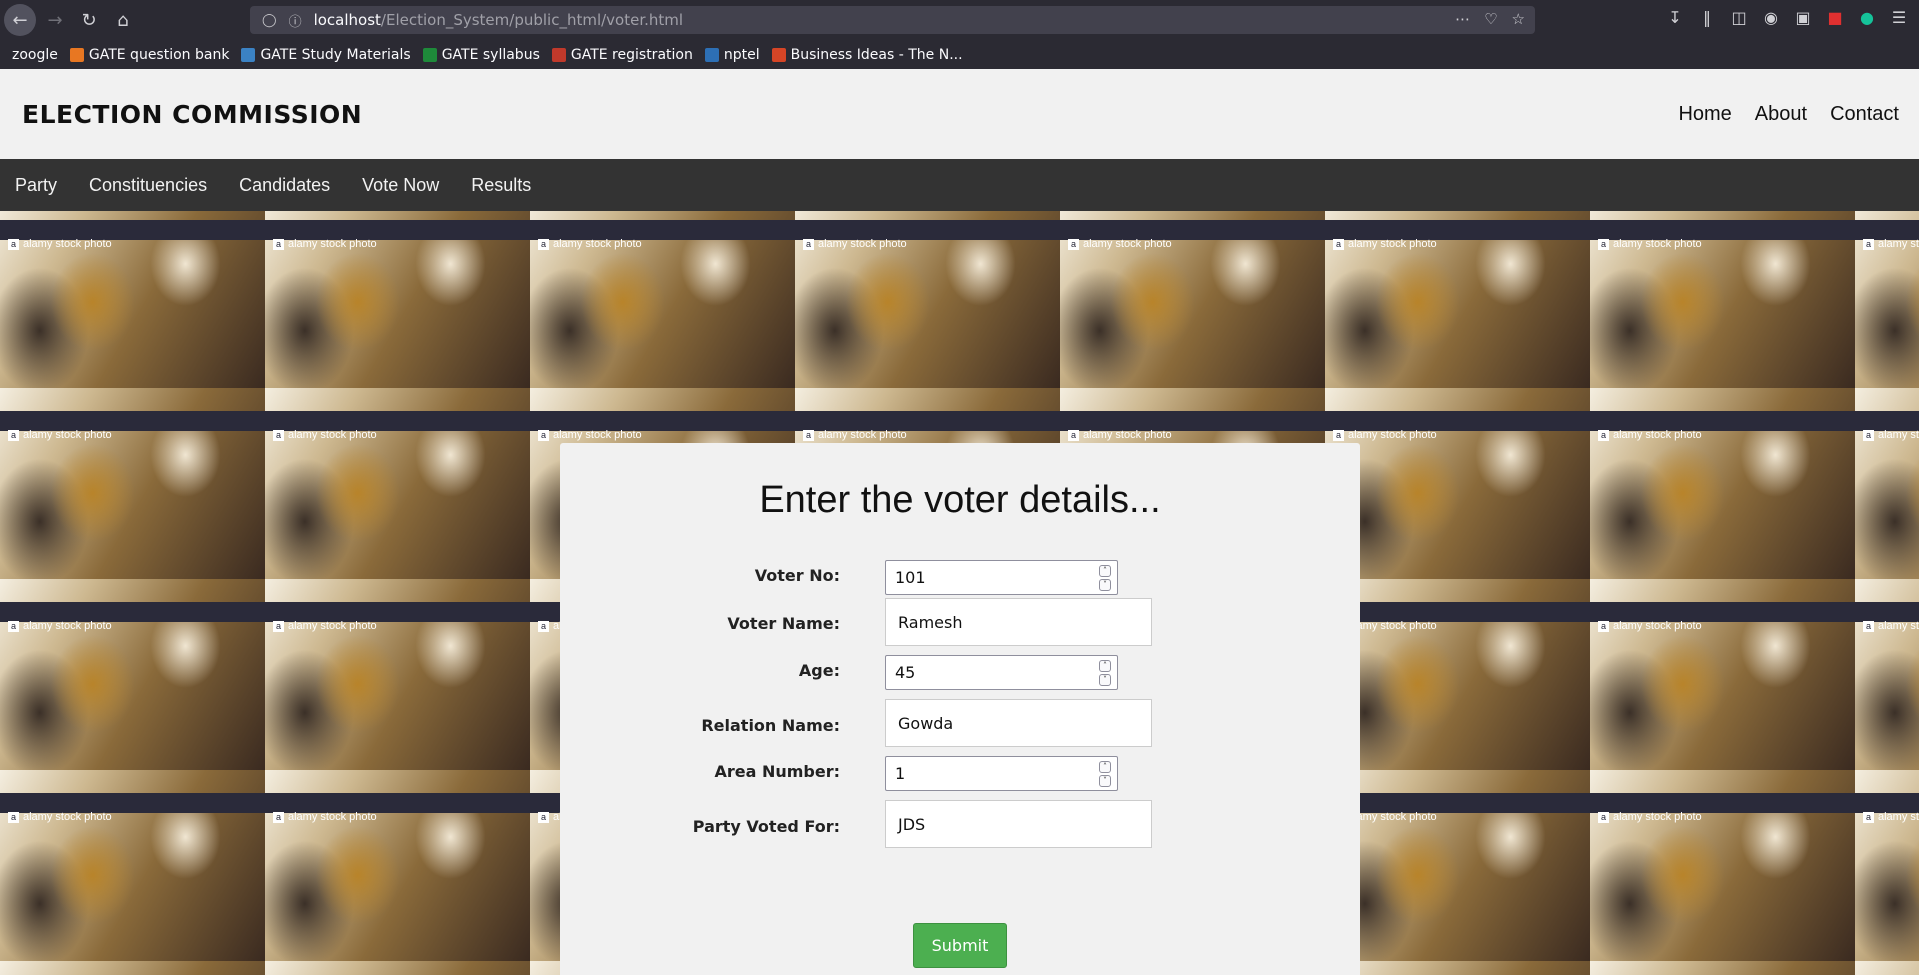 The width and height of the screenshot is (1919, 975). Describe the element at coordinates (326, 55) in the screenshot. I see `bookmark-item: GATE Study Materials` at that location.